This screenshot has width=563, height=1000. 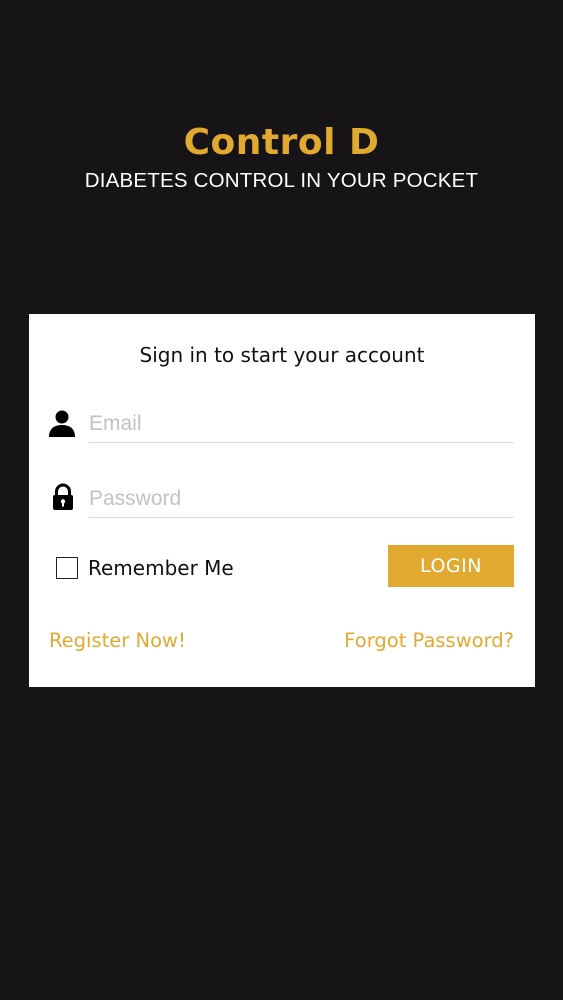 I want to click on login-heading: Sign in to start your account, so click(x=282, y=355).